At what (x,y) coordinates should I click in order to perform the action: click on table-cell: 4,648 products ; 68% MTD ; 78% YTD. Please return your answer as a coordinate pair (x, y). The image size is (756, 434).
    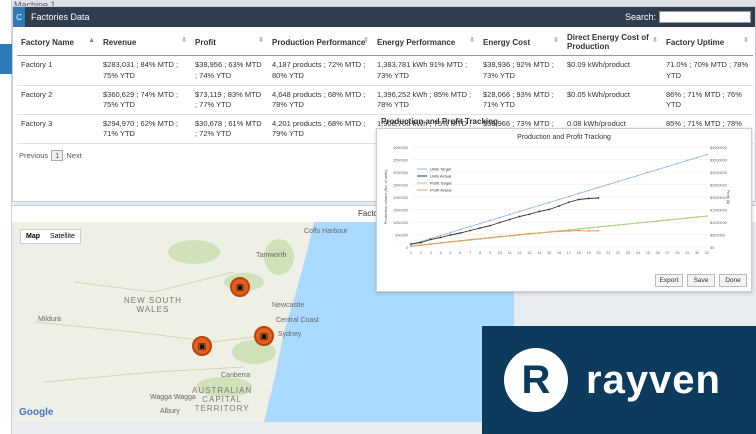
    Looking at the image, I should click on (320, 100).